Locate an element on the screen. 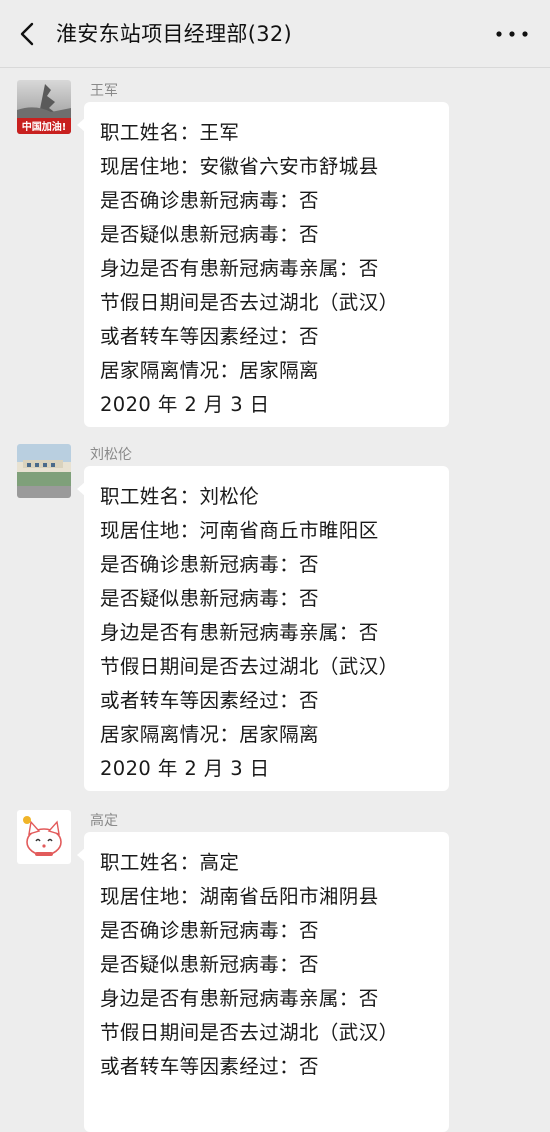 This screenshot has height=1132, width=550. message-line: 现居住地：安徽省六安市舒城县 is located at coordinates (239, 166).